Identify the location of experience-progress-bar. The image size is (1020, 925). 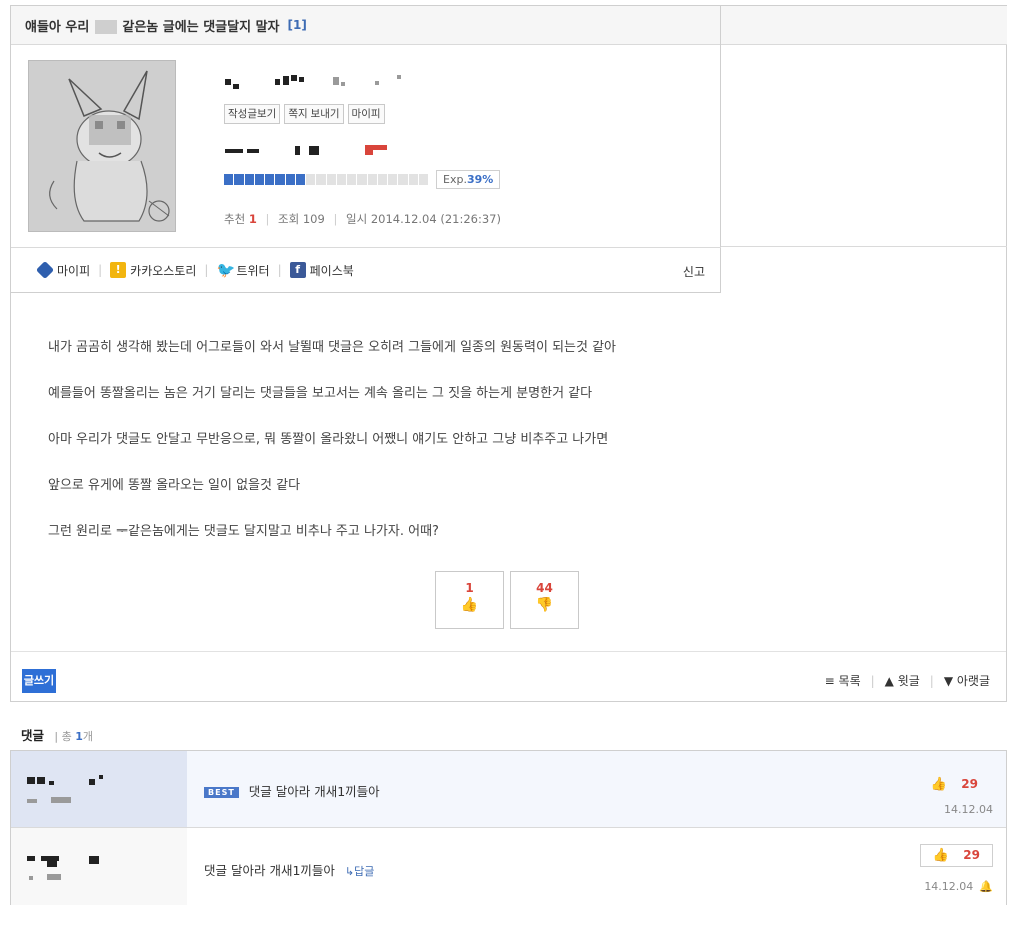
(326, 179).